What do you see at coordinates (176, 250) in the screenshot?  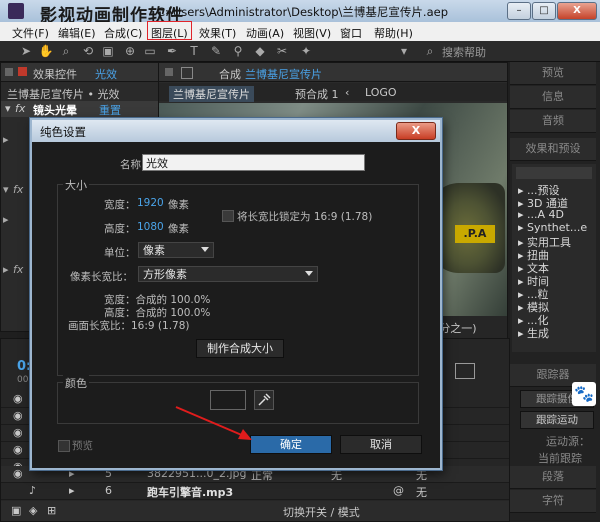 I see `unit-dropdown: 像素` at bounding box center [176, 250].